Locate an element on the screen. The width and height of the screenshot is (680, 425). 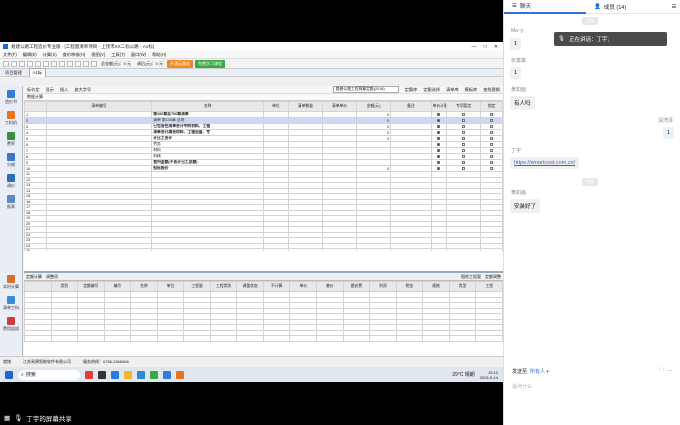
quota-header: 名称 is located at coordinates (144, 286).